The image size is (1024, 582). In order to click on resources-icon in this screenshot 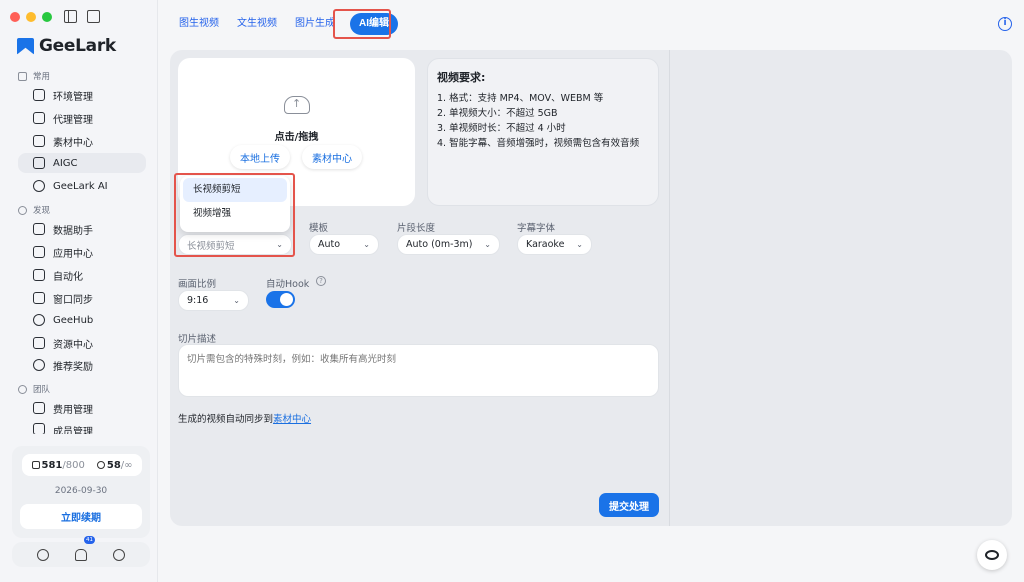, I will do `click(39, 343)`.